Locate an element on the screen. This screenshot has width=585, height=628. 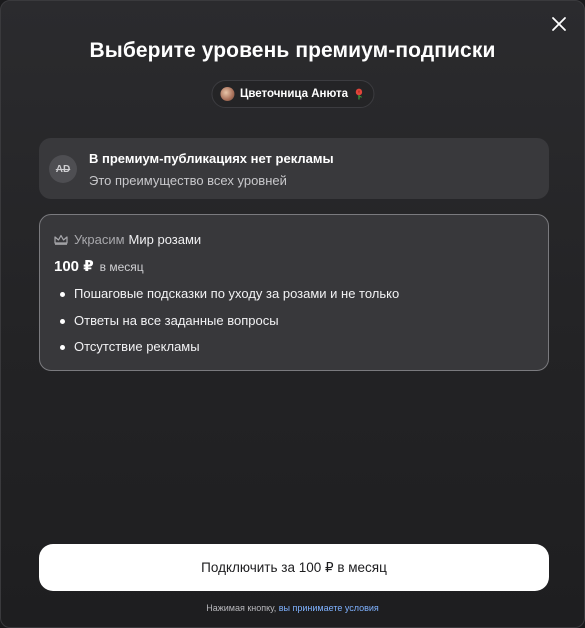
price-period: в месяц is located at coordinates (121, 267).